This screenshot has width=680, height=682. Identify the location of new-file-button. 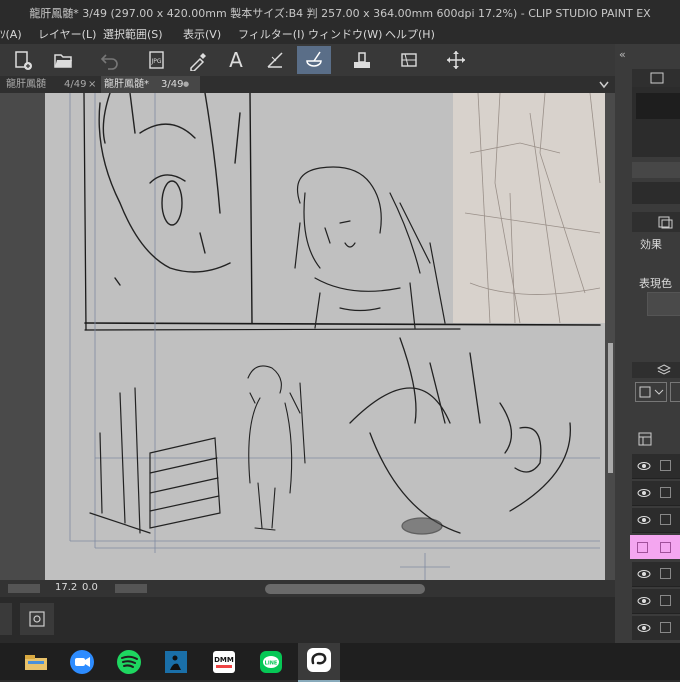
(23, 60).